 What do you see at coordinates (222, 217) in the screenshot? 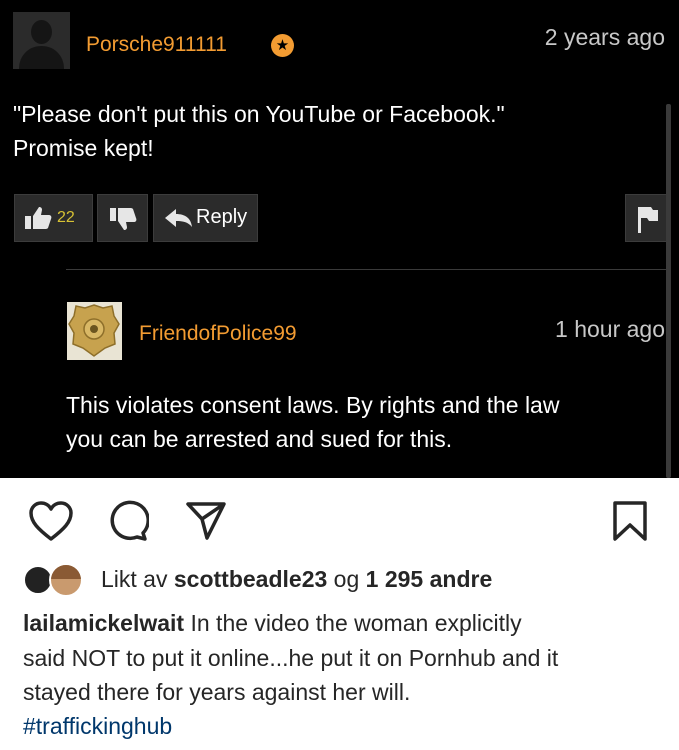
I see `reply-label: Reply` at bounding box center [222, 217].